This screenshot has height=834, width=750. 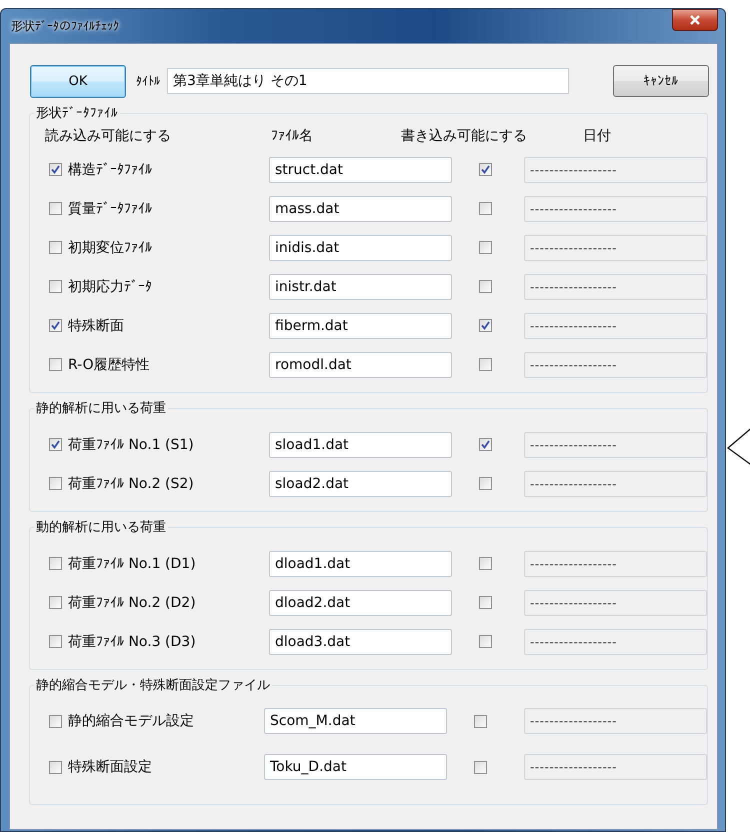 I want to click on group-title: 動的解析に用いる荷重, so click(x=101, y=527).